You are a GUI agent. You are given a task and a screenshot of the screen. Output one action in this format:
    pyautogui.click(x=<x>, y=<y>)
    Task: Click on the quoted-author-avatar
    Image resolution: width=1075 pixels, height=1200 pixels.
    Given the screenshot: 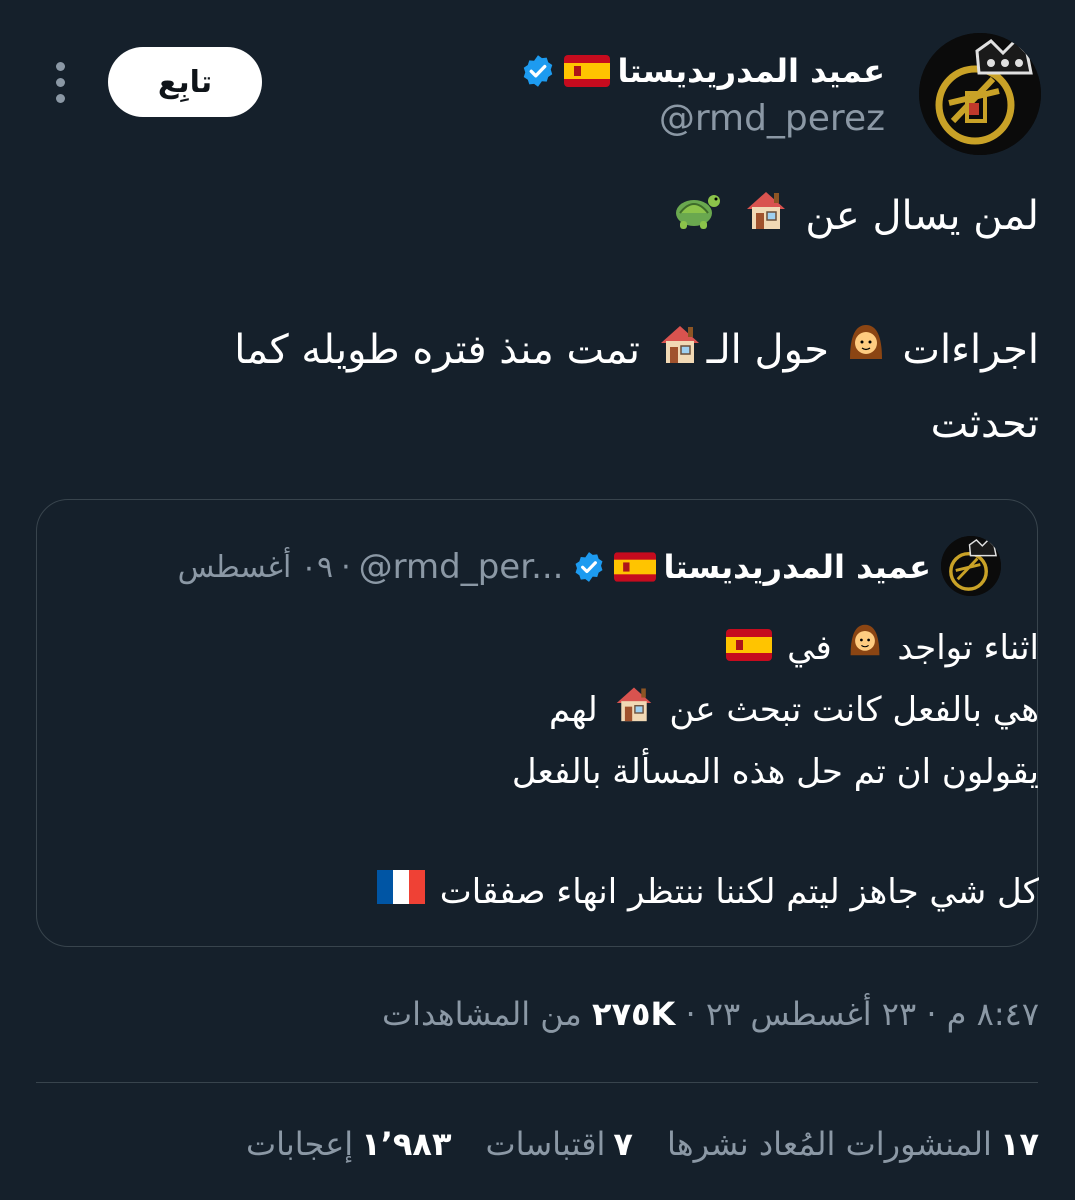 What is the action you would take?
    pyautogui.click(x=971, y=566)
    